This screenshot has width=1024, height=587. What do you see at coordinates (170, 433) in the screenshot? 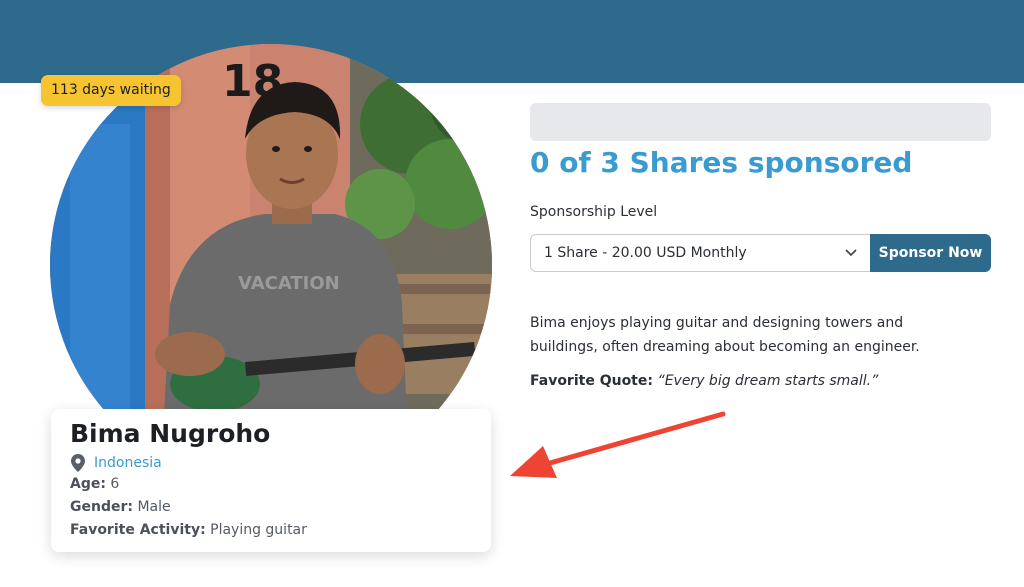
I see `child-name: Bima Nugroho` at bounding box center [170, 433].